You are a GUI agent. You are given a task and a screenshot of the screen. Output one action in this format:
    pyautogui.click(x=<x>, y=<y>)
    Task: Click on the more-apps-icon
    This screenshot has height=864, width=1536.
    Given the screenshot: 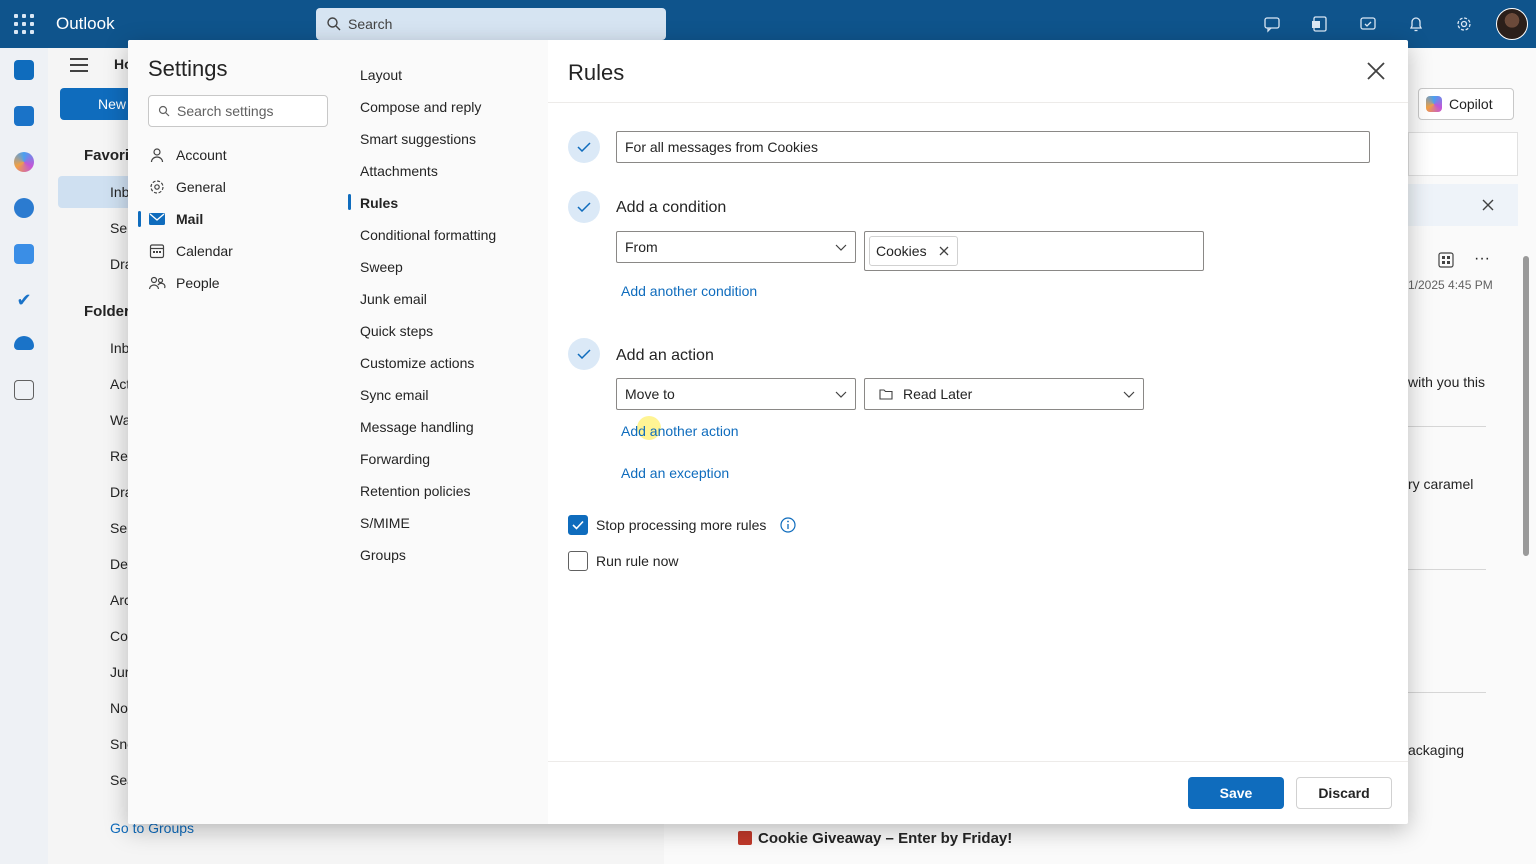 What is the action you would take?
    pyautogui.click(x=24, y=390)
    